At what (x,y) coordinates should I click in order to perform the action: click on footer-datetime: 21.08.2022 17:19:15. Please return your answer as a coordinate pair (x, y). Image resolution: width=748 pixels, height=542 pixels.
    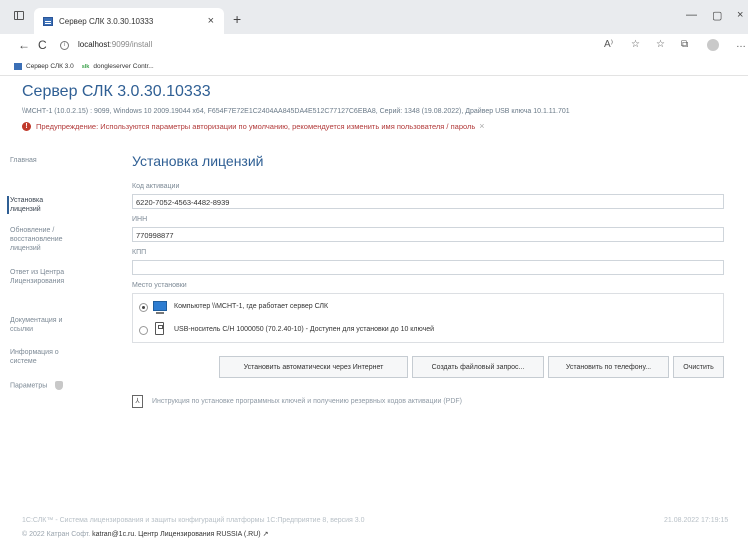
    Looking at the image, I should click on (696, 520).